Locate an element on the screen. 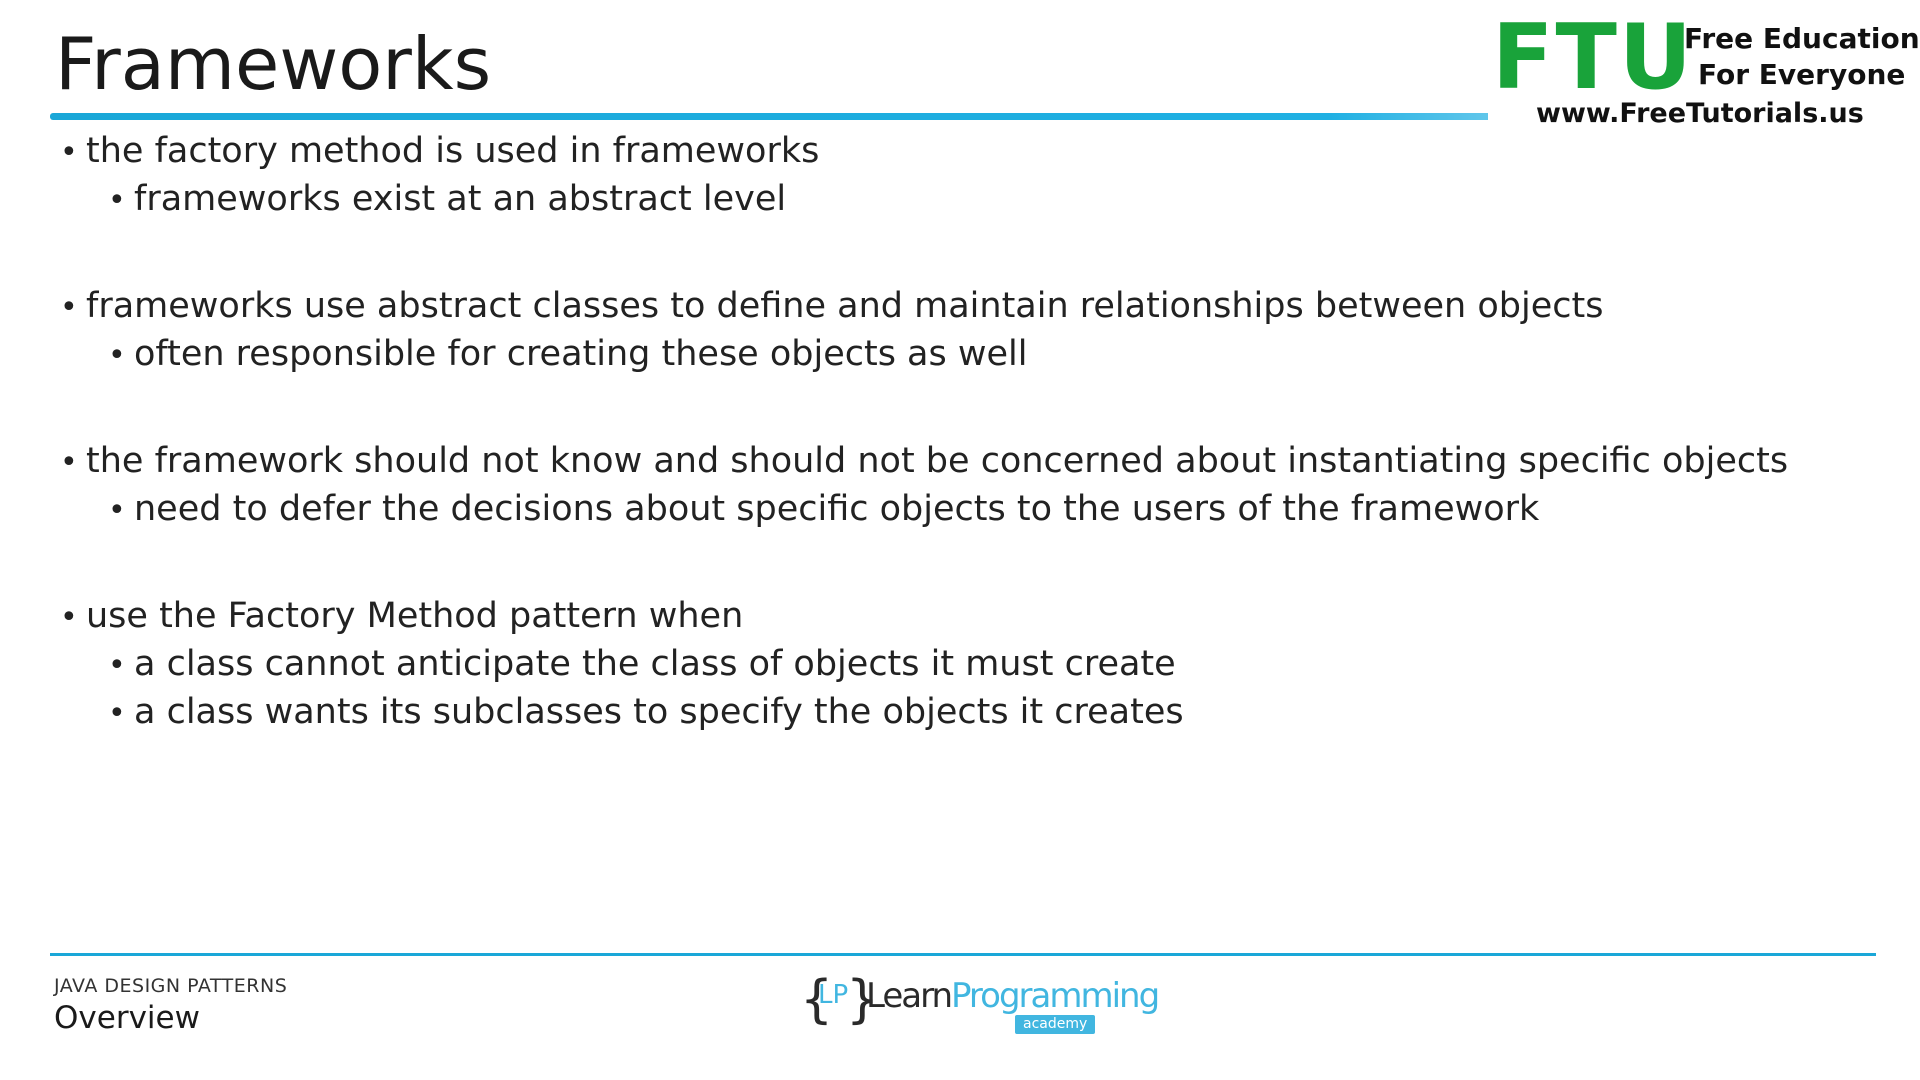  bullet-text: the factory method is used in frameworks is located at coordinates (453, 151).